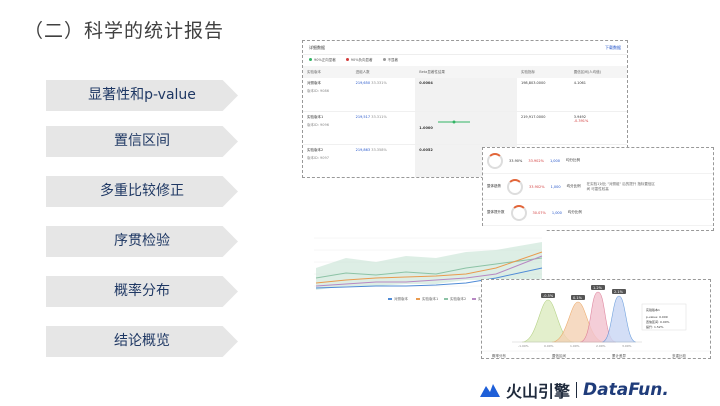  I want to click on axis-tick: -1.00%, so click(523, 346).